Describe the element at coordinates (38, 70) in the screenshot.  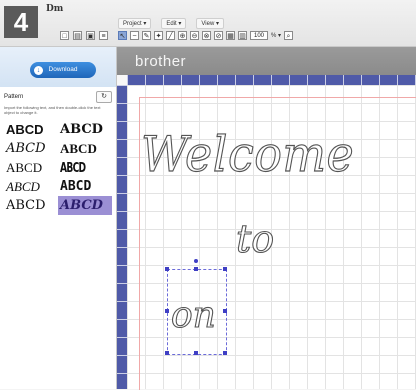
I see `download-icon: ↓` at that location.